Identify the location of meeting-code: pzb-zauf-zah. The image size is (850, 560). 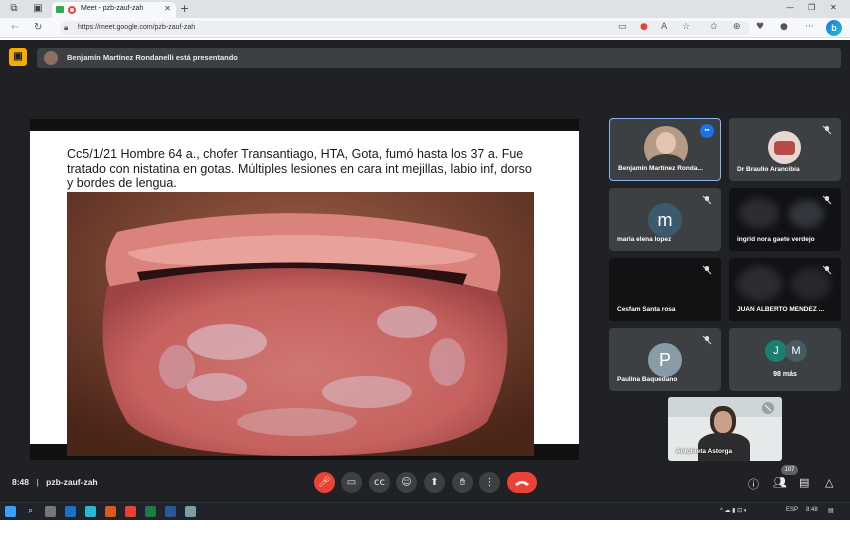
(72, 482).